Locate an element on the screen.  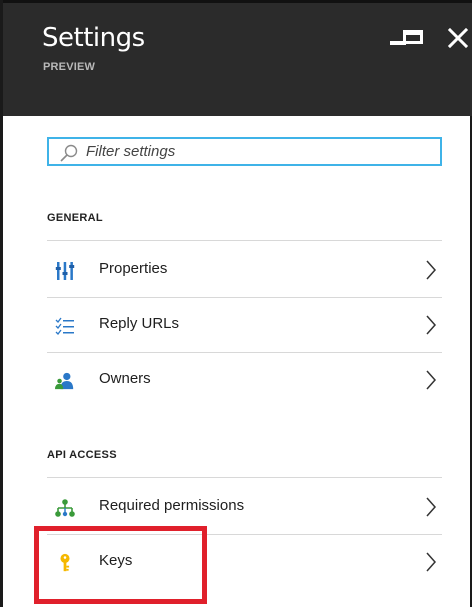
maximize-icon is located at coordinates (413, 37).